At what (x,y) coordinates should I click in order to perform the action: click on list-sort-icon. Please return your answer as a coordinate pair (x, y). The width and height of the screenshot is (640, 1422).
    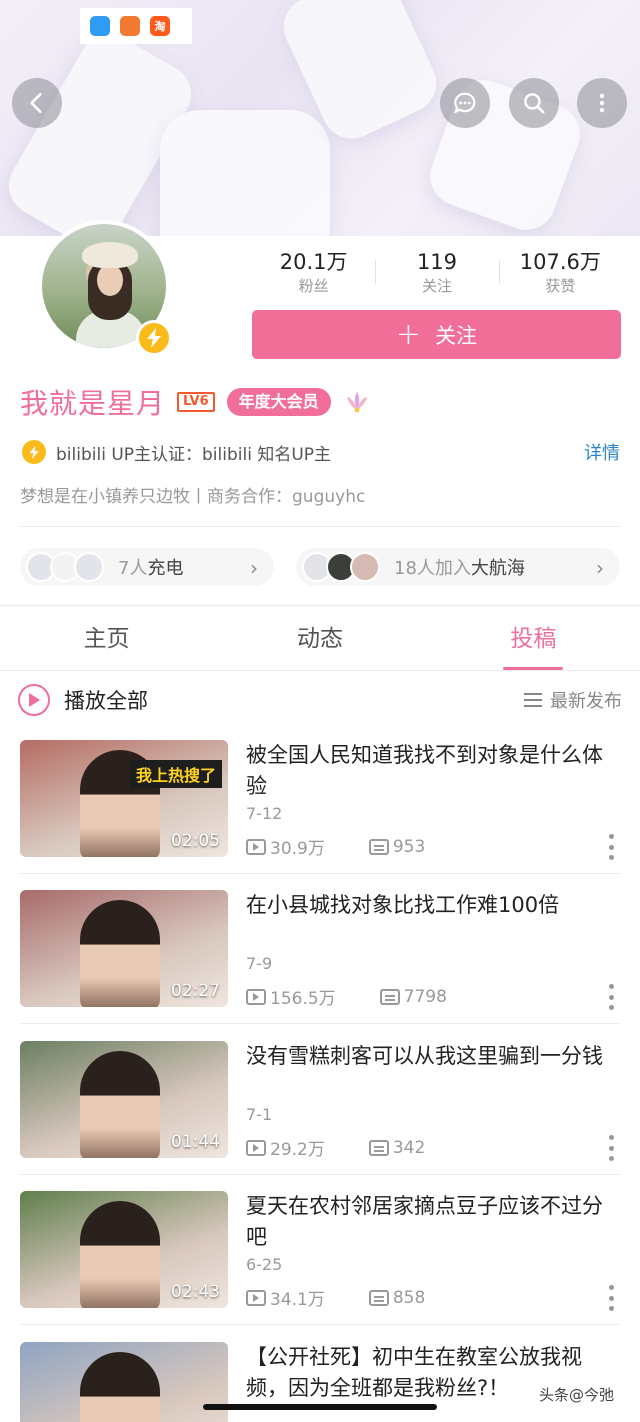
    Looking at the image, I should click on (533, 700).